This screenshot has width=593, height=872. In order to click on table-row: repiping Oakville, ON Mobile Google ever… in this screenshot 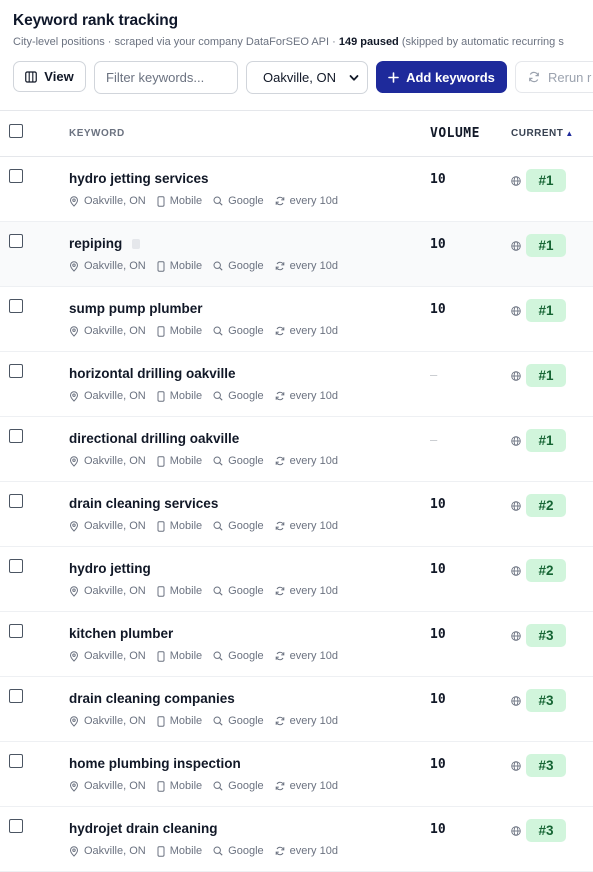, I will do `click(296, 254)`.